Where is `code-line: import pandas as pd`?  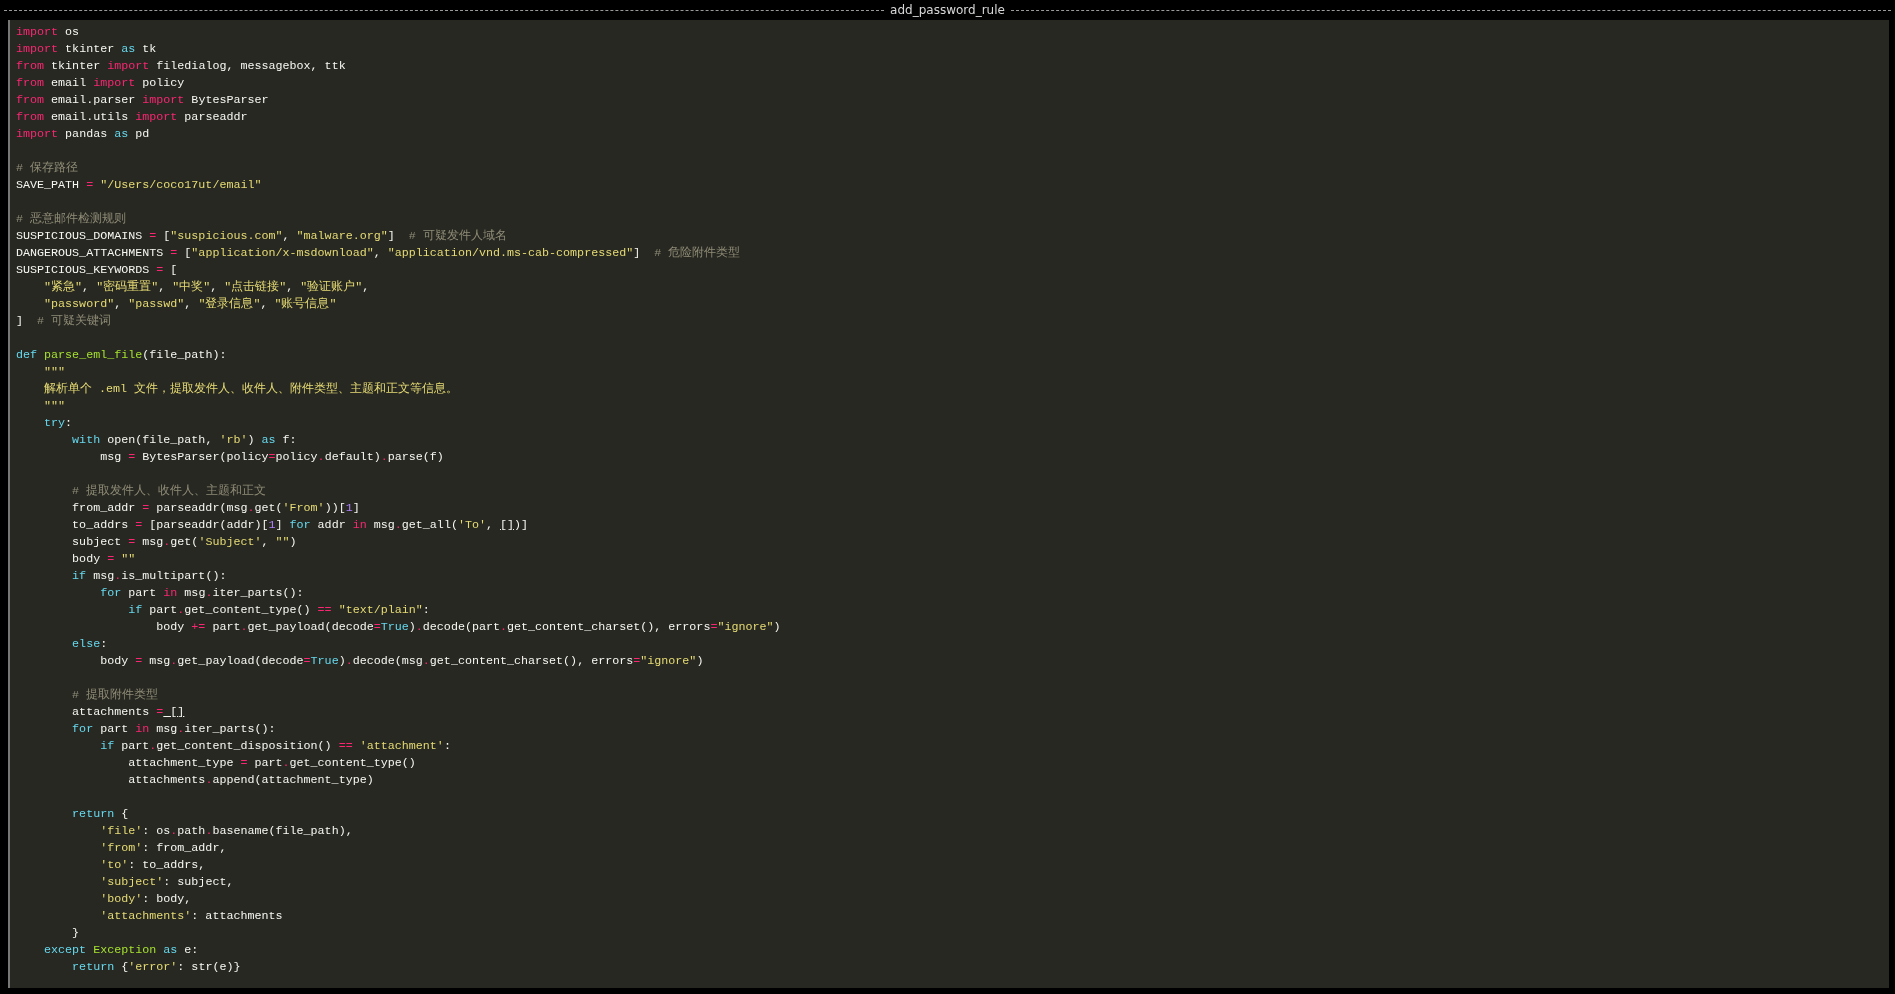 code-line: import pandas as pd is located at coordinates (83, 134).